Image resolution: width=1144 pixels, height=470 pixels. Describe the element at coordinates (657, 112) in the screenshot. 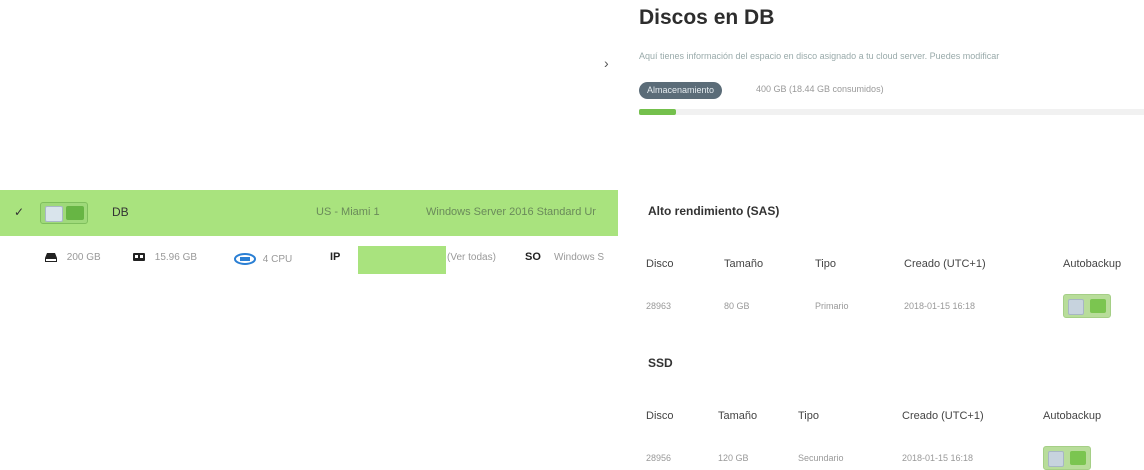

I see `storage-progress-fill` at that location.